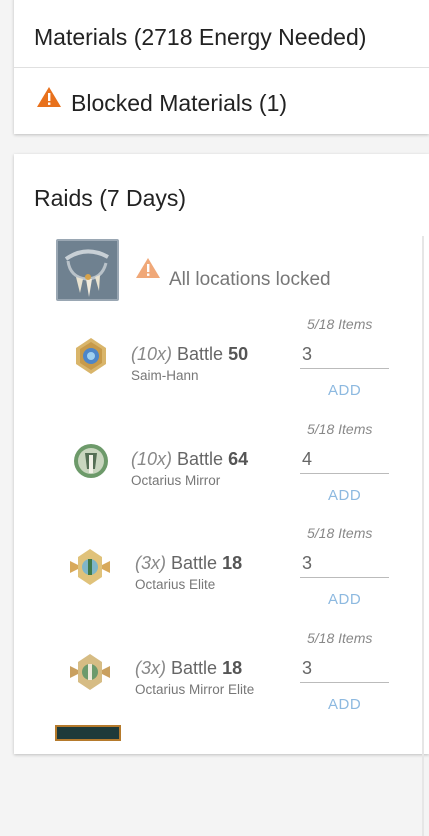 The image size is (429, 836). I want to click on battle-title: (10x) Battle 50, so click(189, 354).